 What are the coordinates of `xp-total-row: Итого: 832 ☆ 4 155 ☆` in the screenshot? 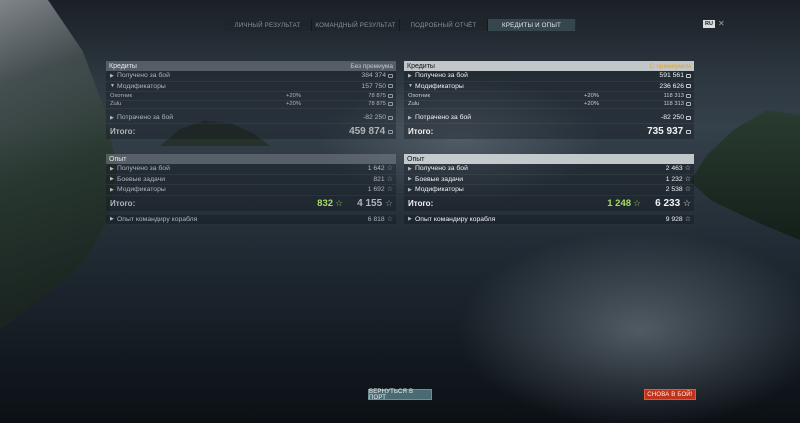 It's located at (251, 203).